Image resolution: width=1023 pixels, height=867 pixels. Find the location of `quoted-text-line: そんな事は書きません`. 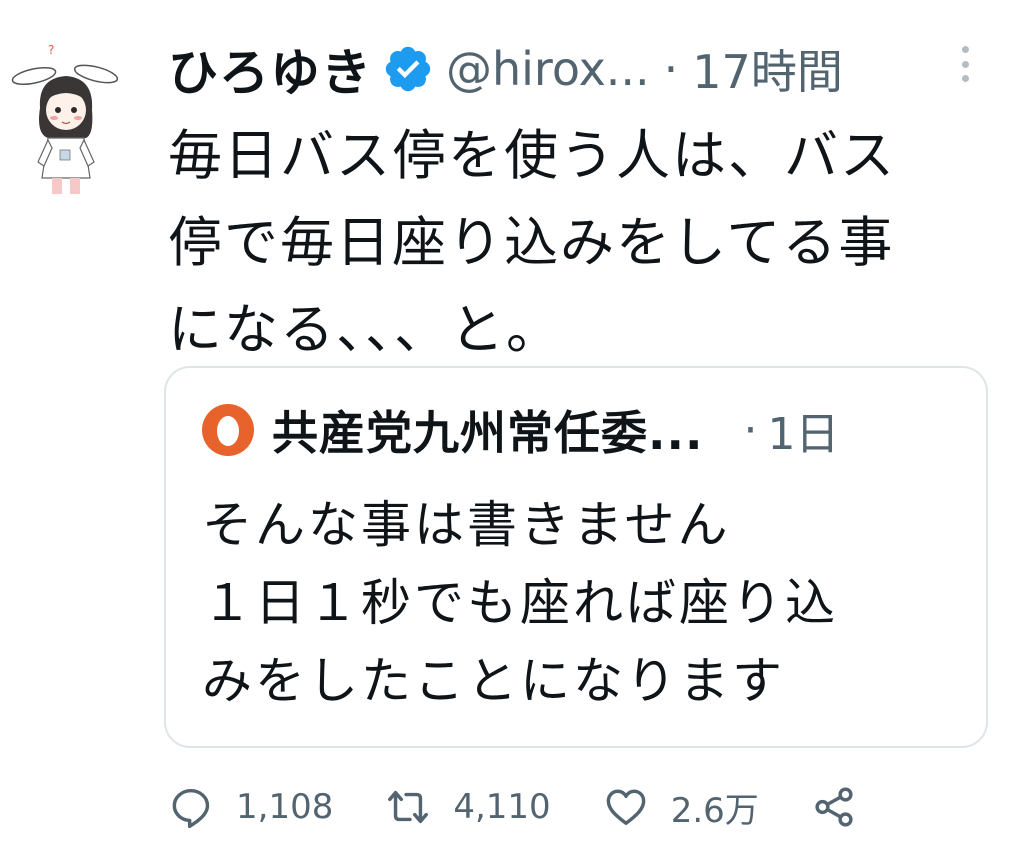

quoted-text-line: そんな事は書きません is located at coordinates (466, 525).